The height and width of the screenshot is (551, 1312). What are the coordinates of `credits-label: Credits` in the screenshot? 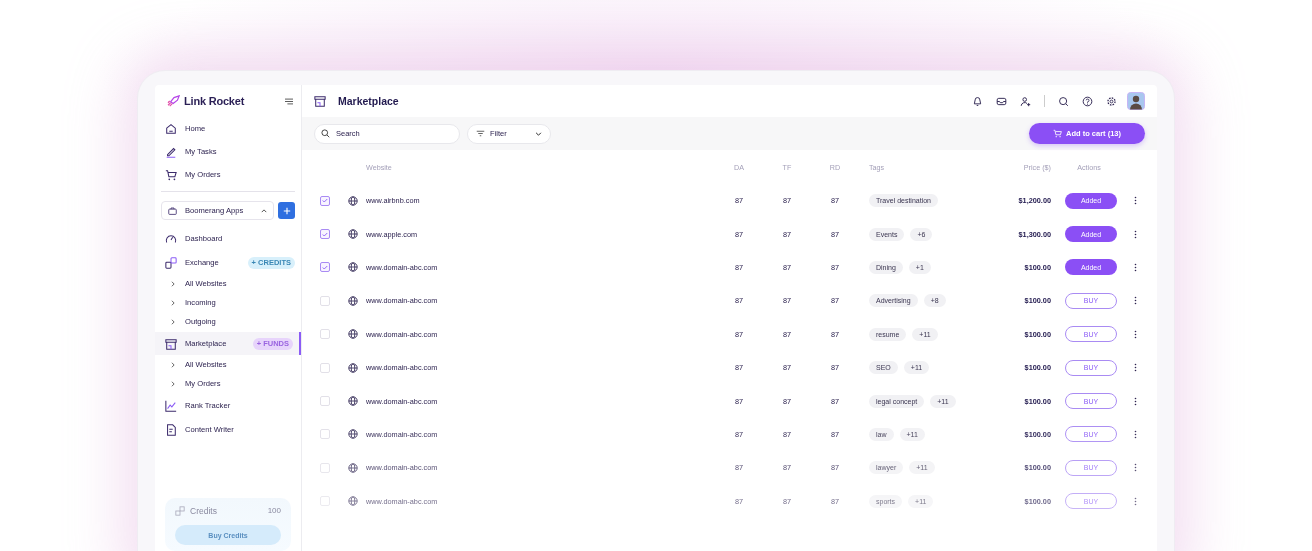 It's located at (204, 510).